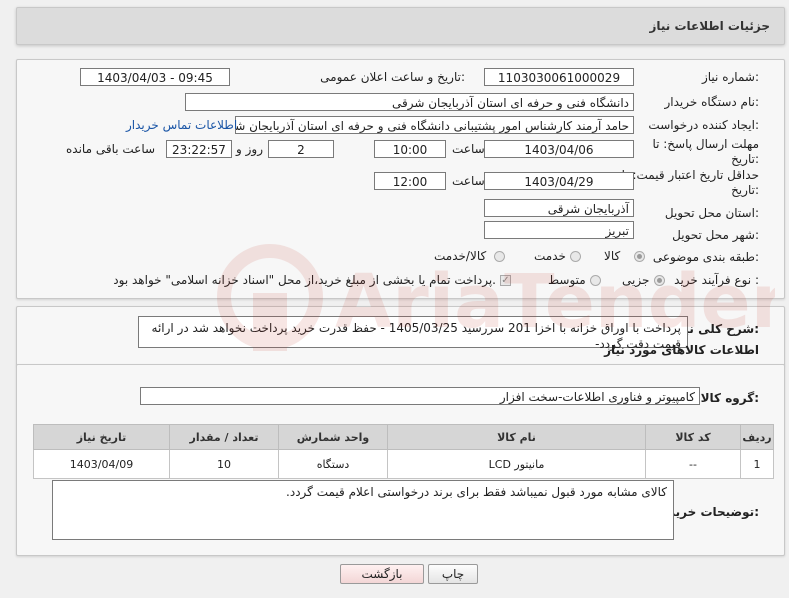 The height and width of the screenshot is (598, 789). Describe the element at coordinates (712, 102) in the screenshot. I see `buyer-org-label: نام دستگاه خریدار:` at that location.